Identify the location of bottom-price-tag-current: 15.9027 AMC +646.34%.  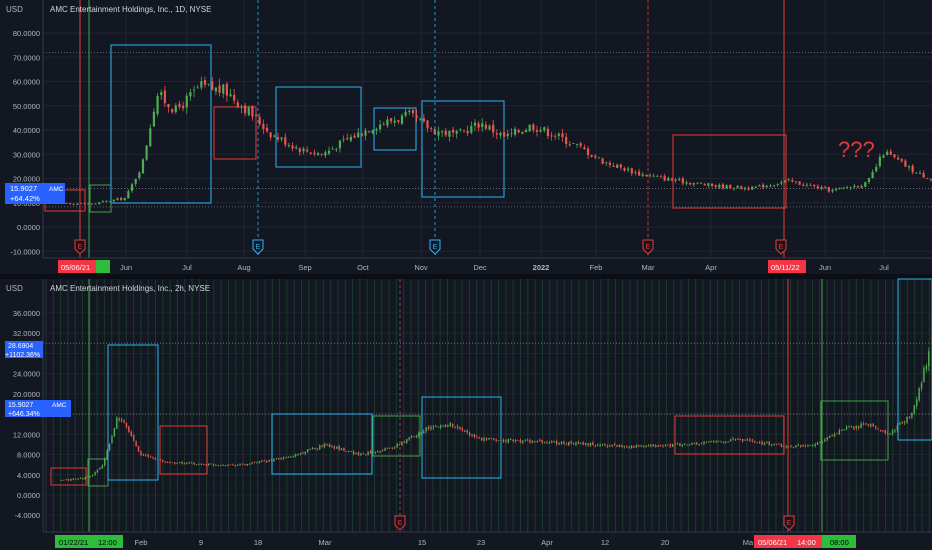
(38, 409).